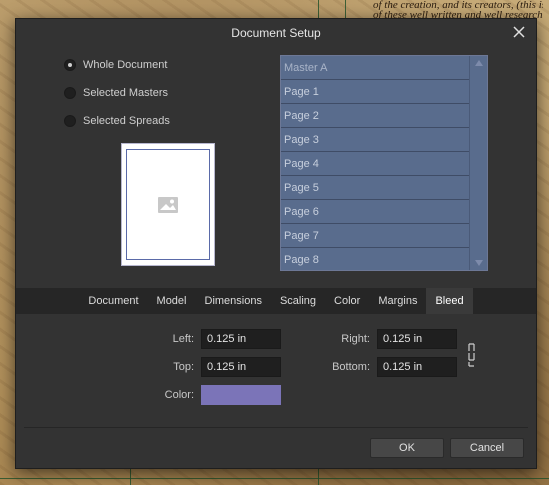  I want to click on list-item-page: Page 7, so click(375, 236).